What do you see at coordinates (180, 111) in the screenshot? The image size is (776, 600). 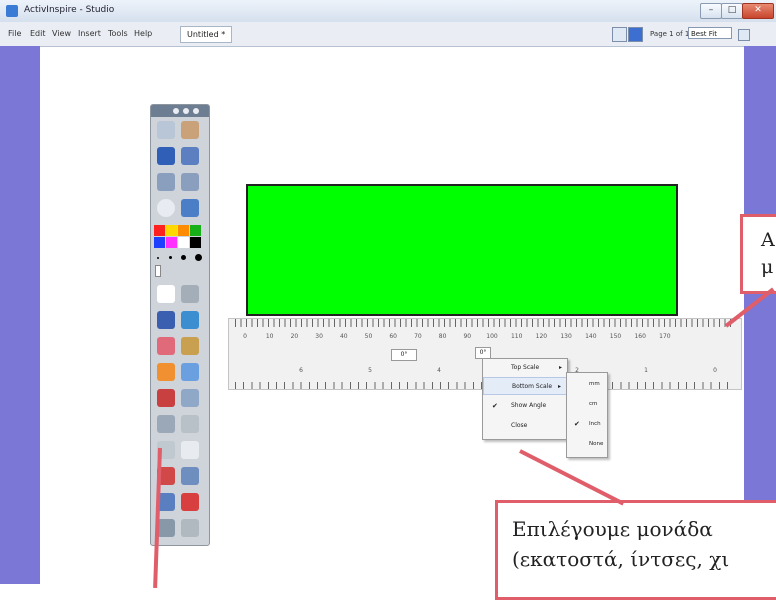 I see `toolbox-header` at bounding box center [180, 111].